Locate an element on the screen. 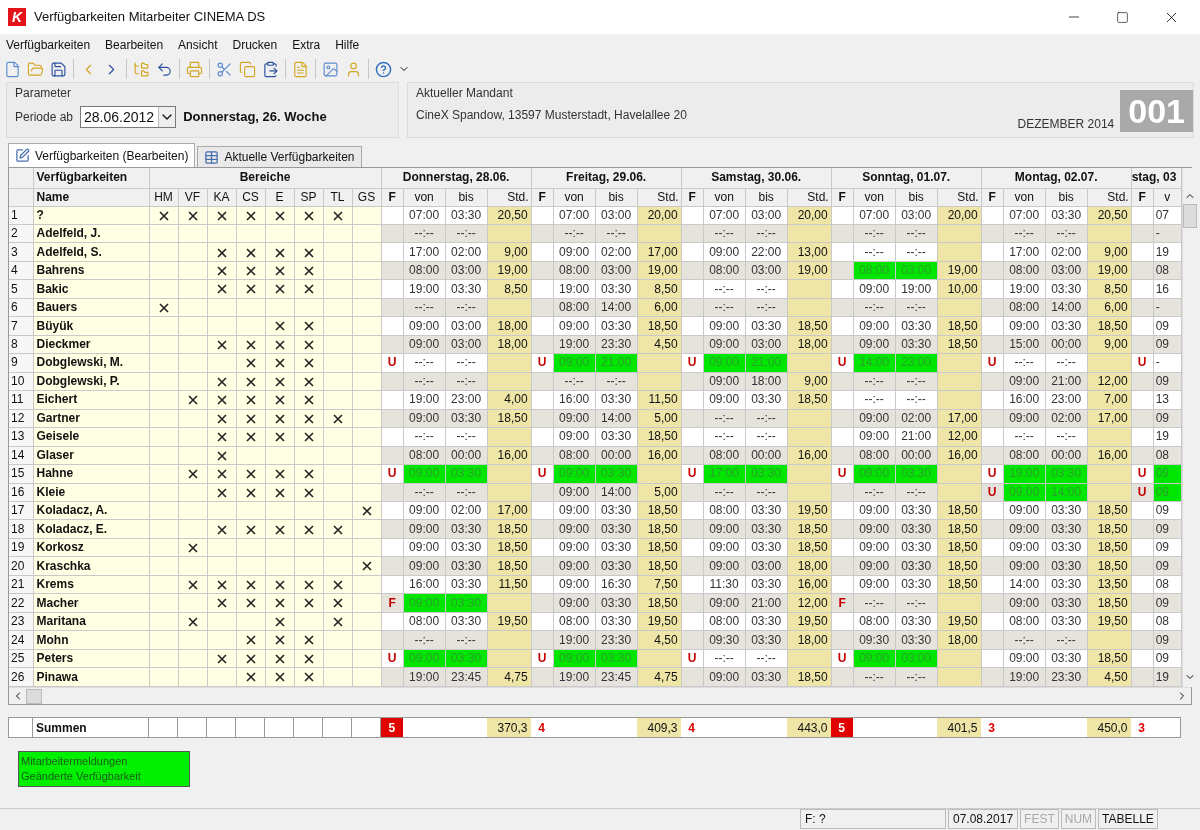 The image size is (1200, 830). open-folder-icon is located at coordinates (35, 69).